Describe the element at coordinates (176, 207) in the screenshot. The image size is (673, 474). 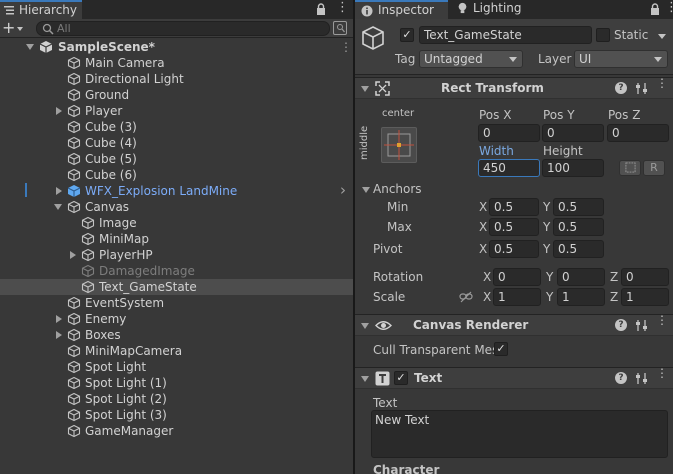
I see `hierarchy-item: Canvas` at that location.